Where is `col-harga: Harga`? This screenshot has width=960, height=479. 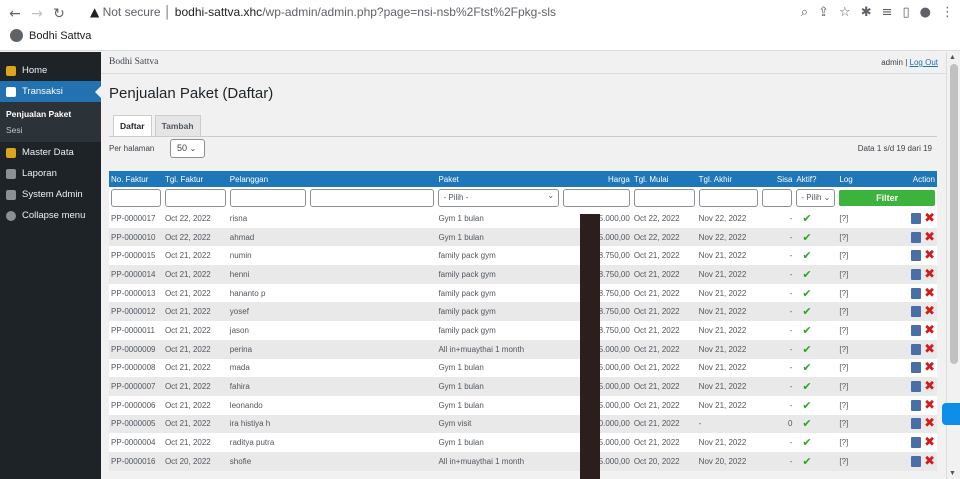
col-harga: Harga is located at coordinates (596, 179).